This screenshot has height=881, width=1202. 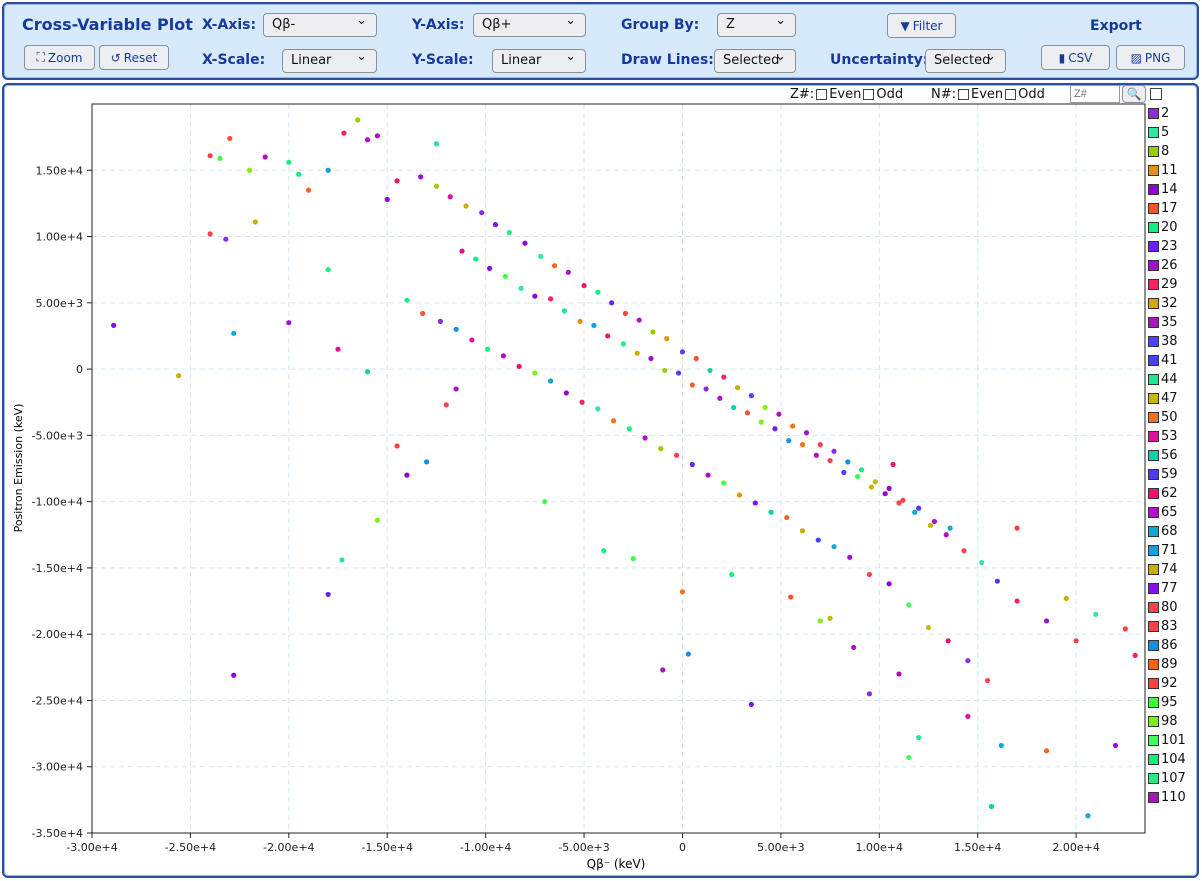 I want to click on legend-item-71: 71, so click(x=1163, y=550).